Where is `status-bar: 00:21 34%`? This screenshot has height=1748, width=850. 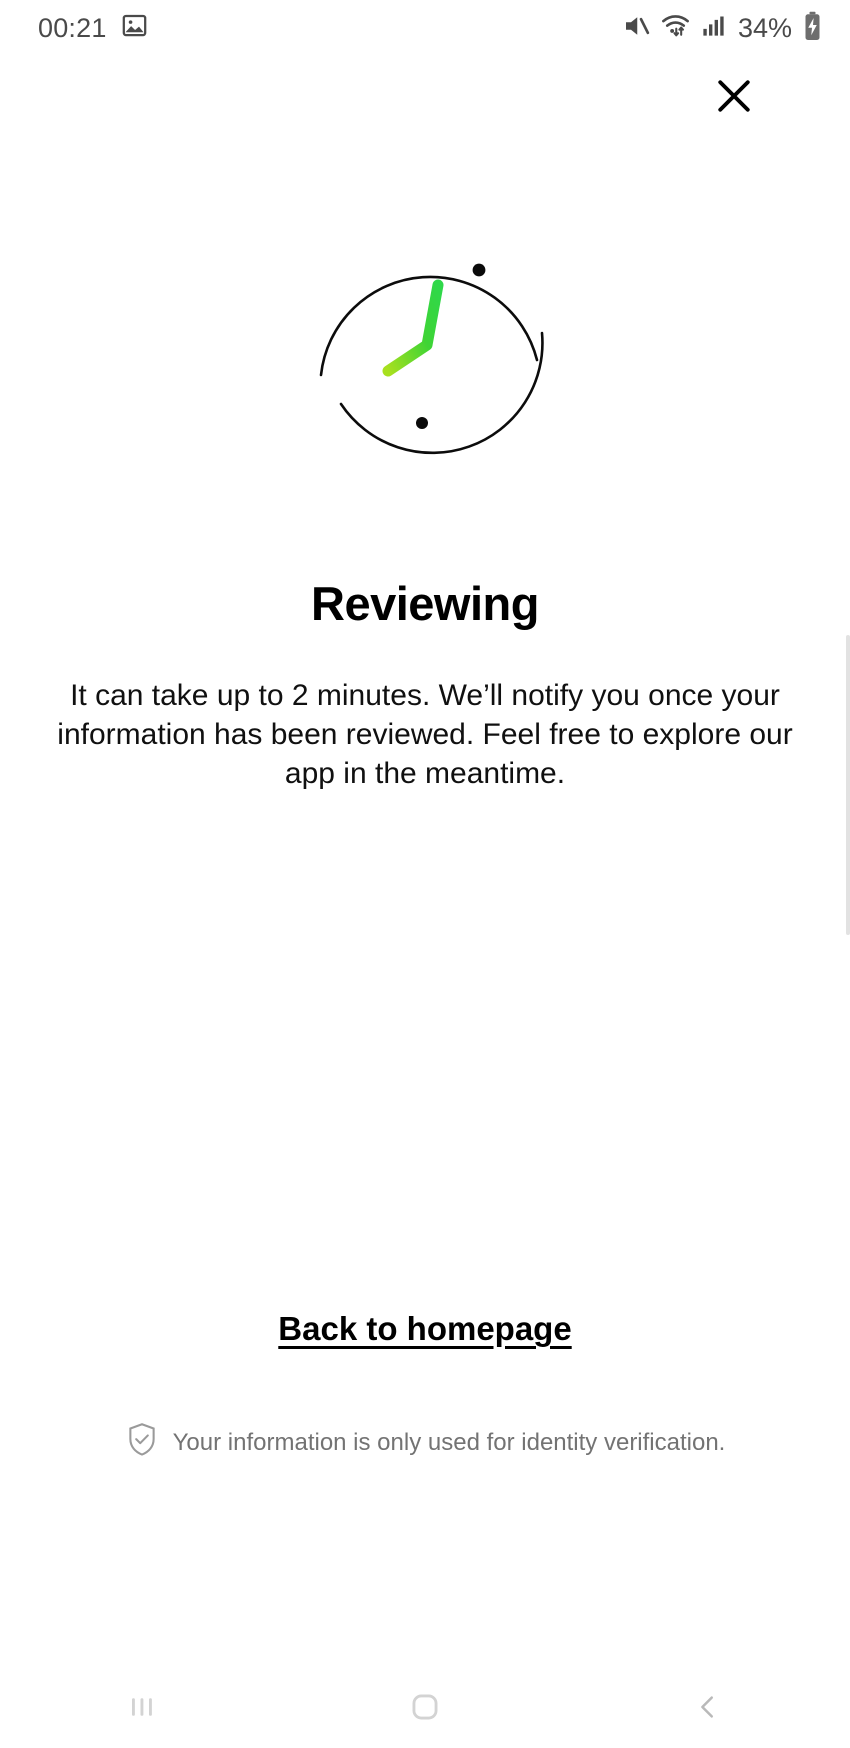 status-bar: 00:21 34% is located at coordinates (425, 28).